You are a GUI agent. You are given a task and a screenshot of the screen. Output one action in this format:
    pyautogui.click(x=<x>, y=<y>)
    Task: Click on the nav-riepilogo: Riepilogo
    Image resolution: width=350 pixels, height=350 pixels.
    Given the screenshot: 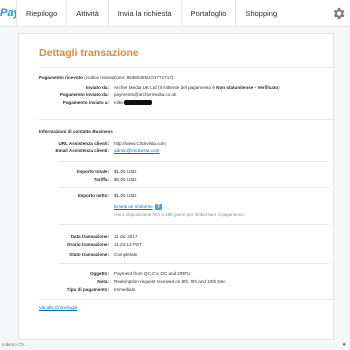 What is the action you would take?
    pyautogui.click(x=41, y=13)
    